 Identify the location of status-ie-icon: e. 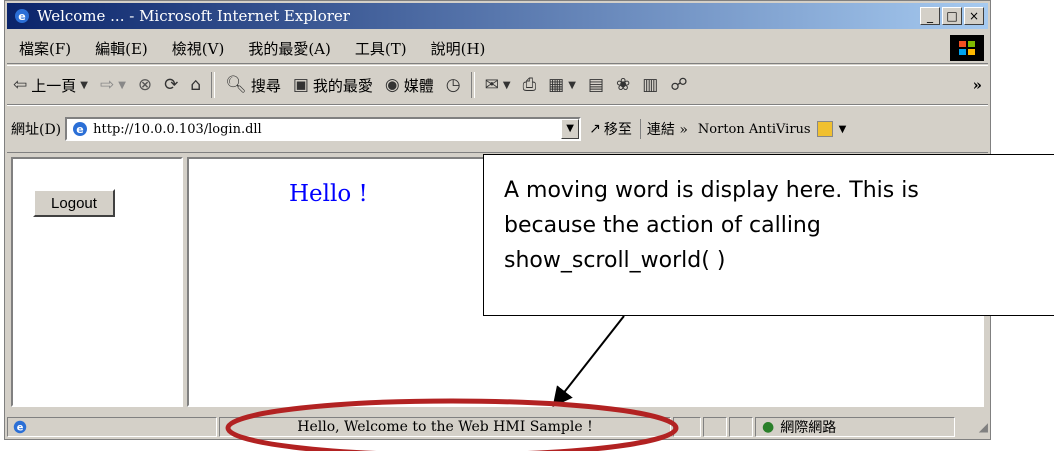
(20, 427).